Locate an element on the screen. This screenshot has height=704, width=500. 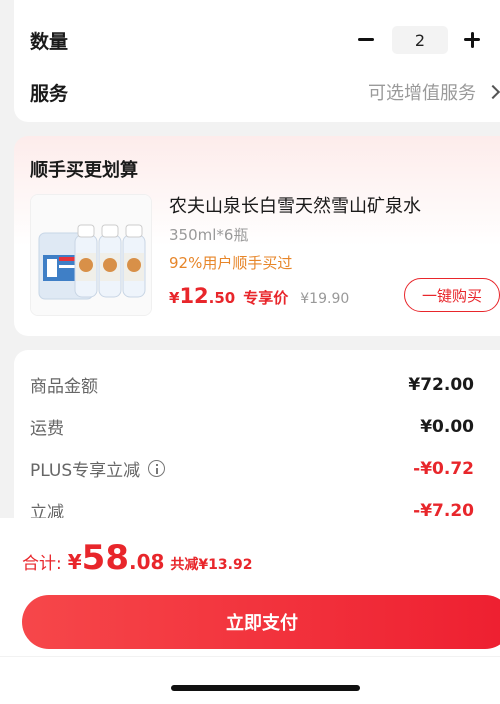
original-price: ¥19.90 is located at coordinates (325, 299).